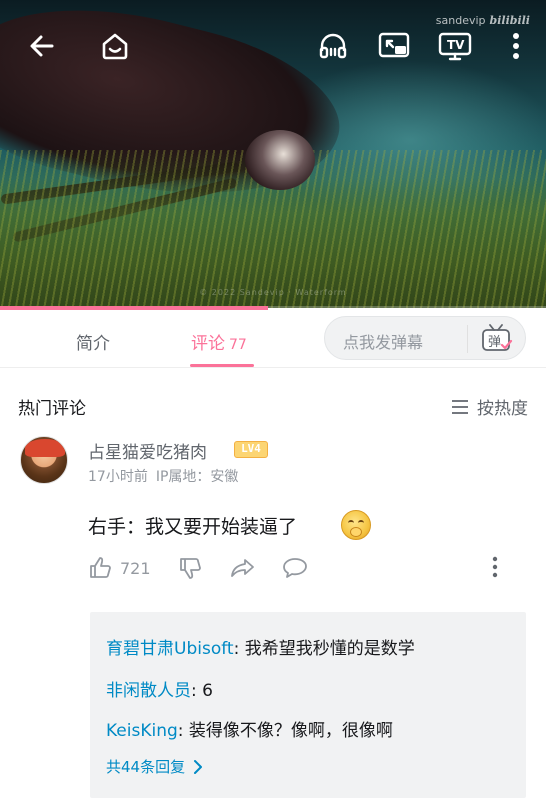 This screenshot has height=800, width=546. Describe the element at coordinates (280, 160) in the screenshot. I see `video-subject` at that location.